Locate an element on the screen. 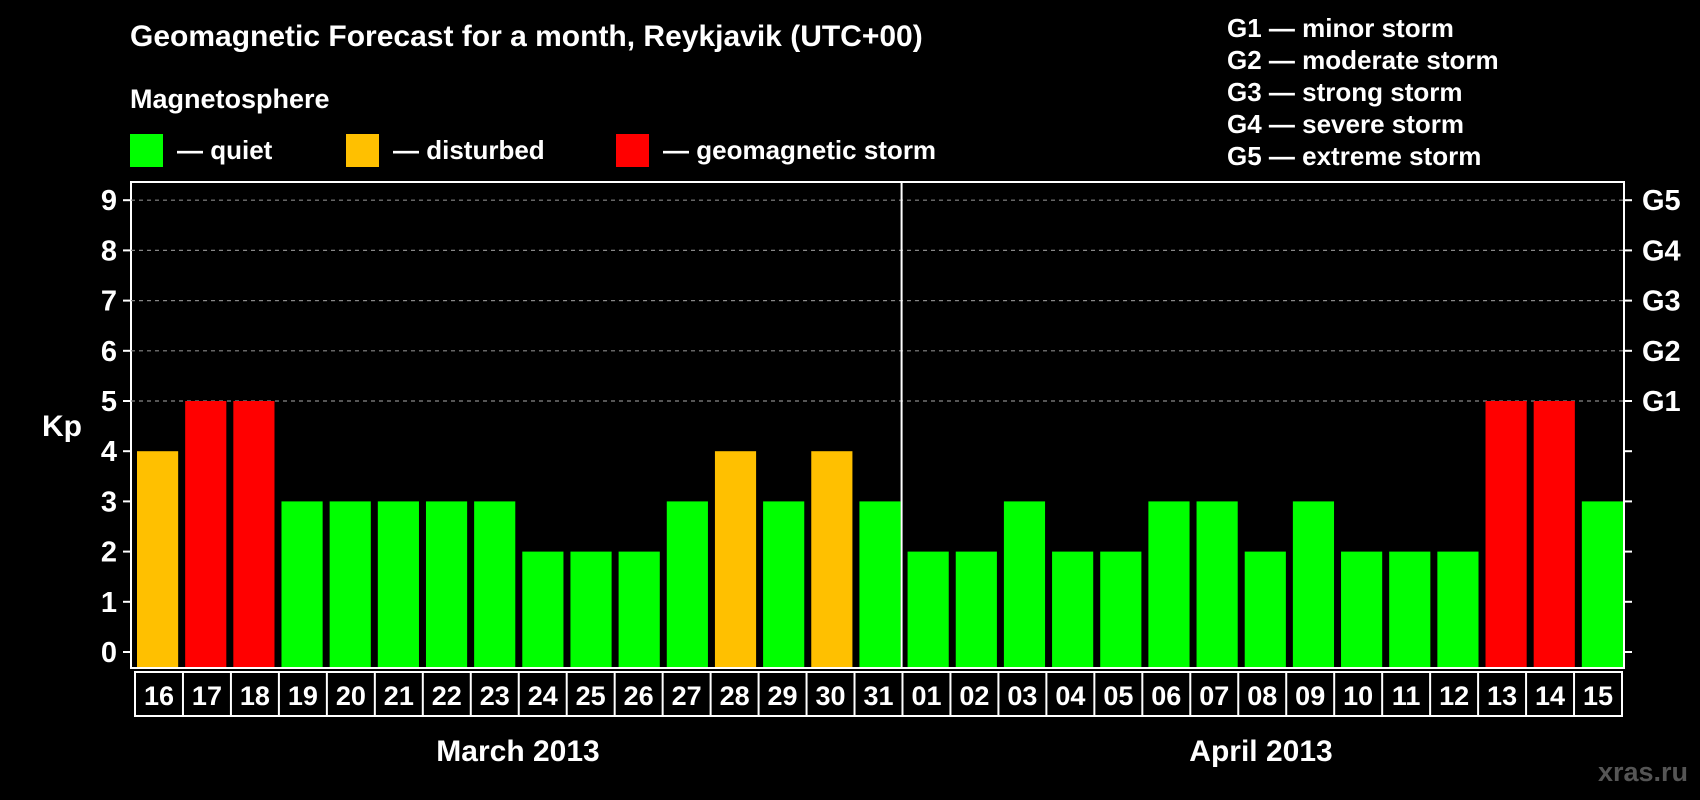  date-label: 25 is located at coordinates (591, 696).